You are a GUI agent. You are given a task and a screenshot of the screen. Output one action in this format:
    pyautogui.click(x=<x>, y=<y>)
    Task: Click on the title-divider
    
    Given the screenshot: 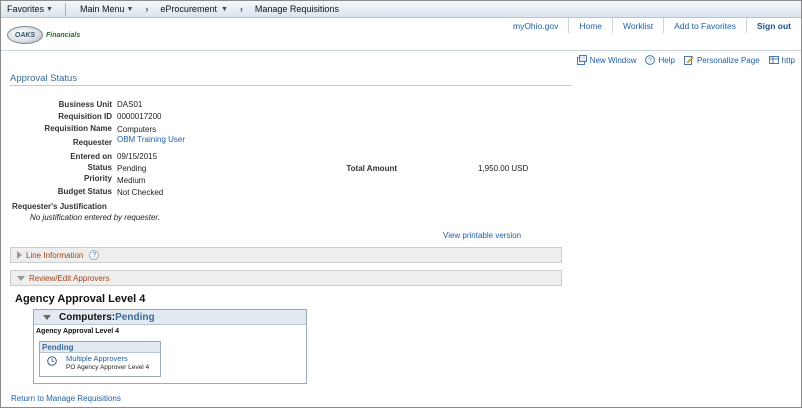 What is the action you would take?
    pyautogui.click(x=291, y=85)
    